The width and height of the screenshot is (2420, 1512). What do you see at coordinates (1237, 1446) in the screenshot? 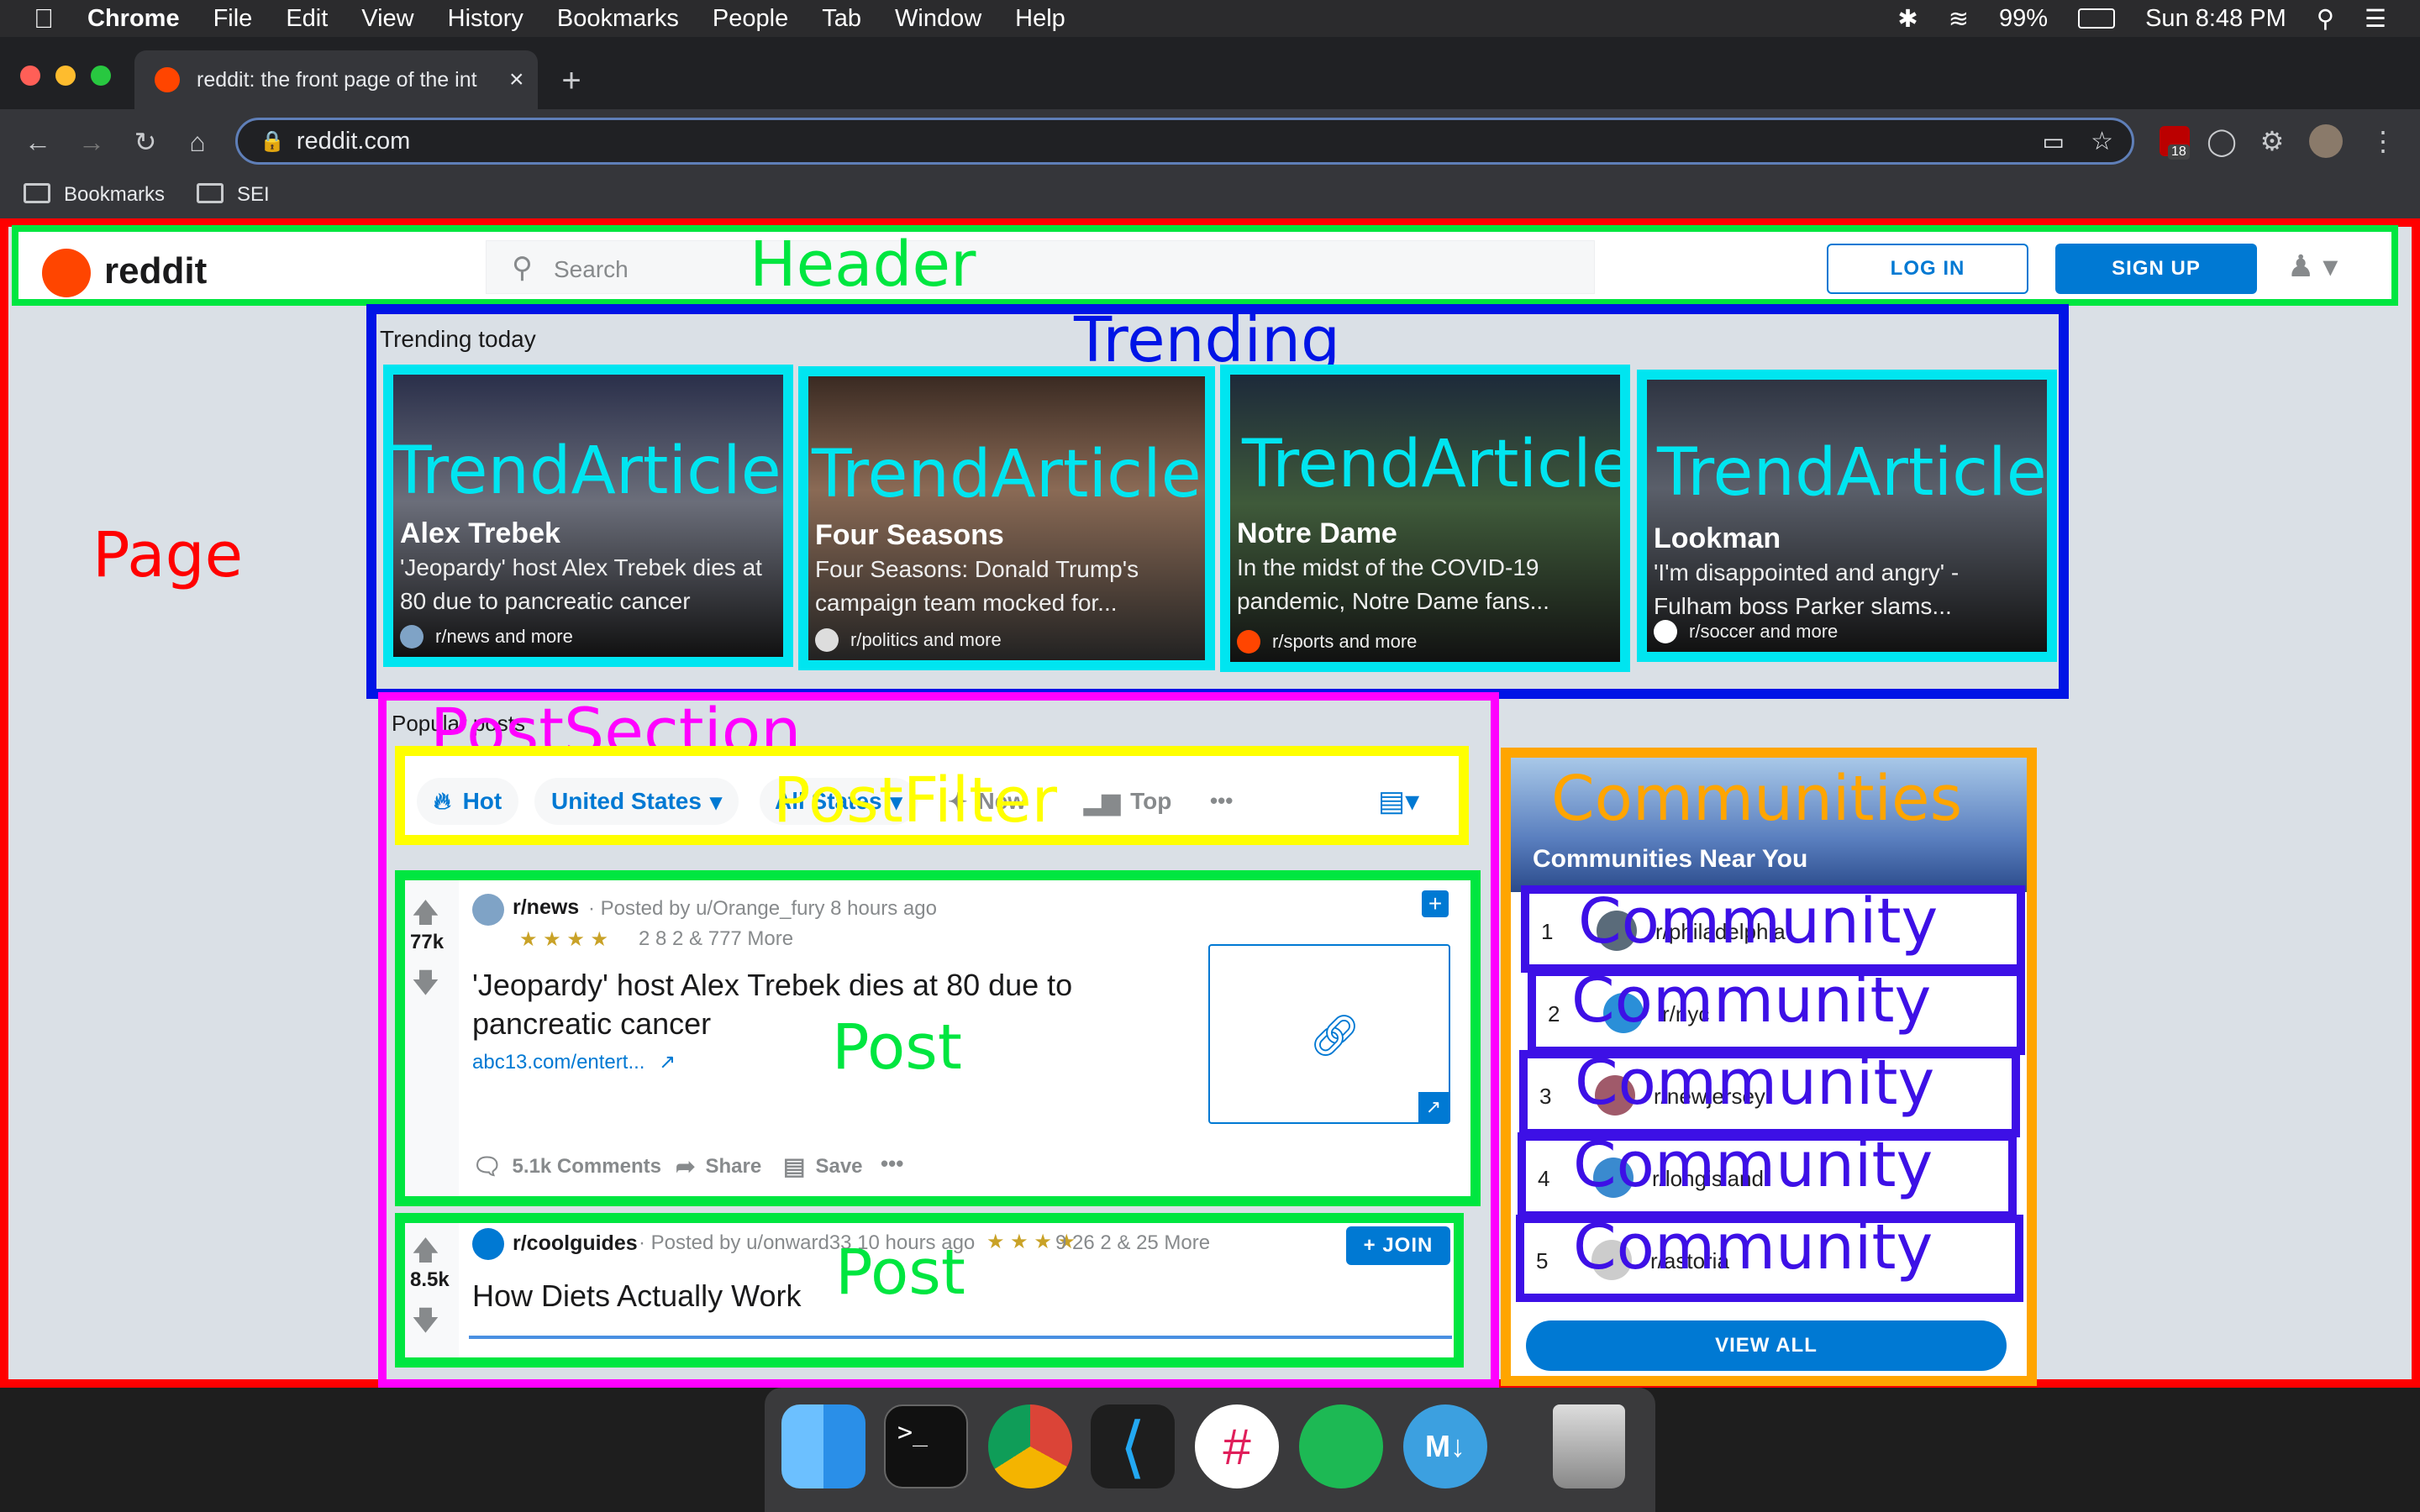
I see `slack-icon: #` at bounding box center [1237, 1446].